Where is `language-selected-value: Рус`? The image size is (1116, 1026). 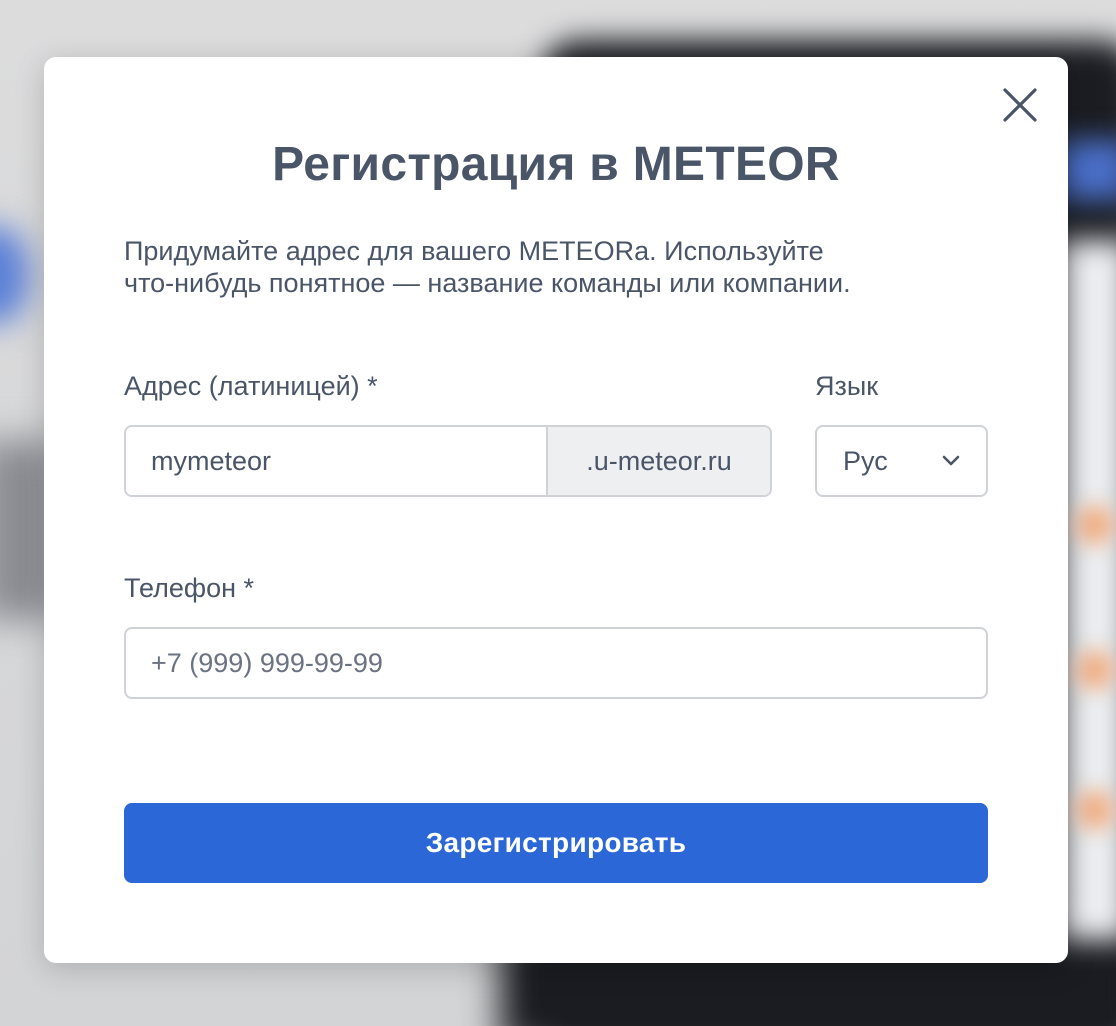 language-selected-value: Рус is located at coordinates (865, 460).